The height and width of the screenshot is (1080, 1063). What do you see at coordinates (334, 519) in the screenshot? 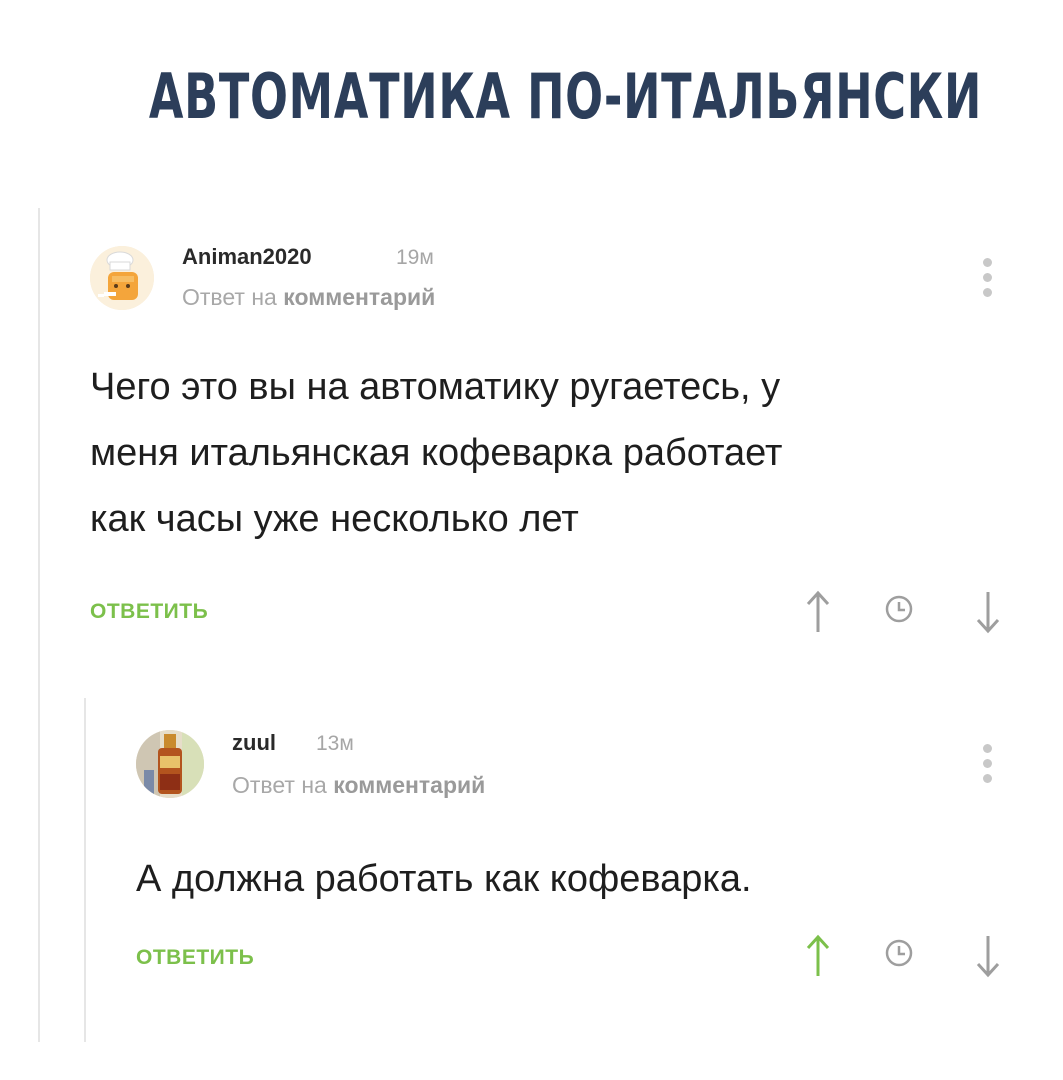
I see `comment-text-line: как часы уже несколько лет` at bounding box center [334, 519].